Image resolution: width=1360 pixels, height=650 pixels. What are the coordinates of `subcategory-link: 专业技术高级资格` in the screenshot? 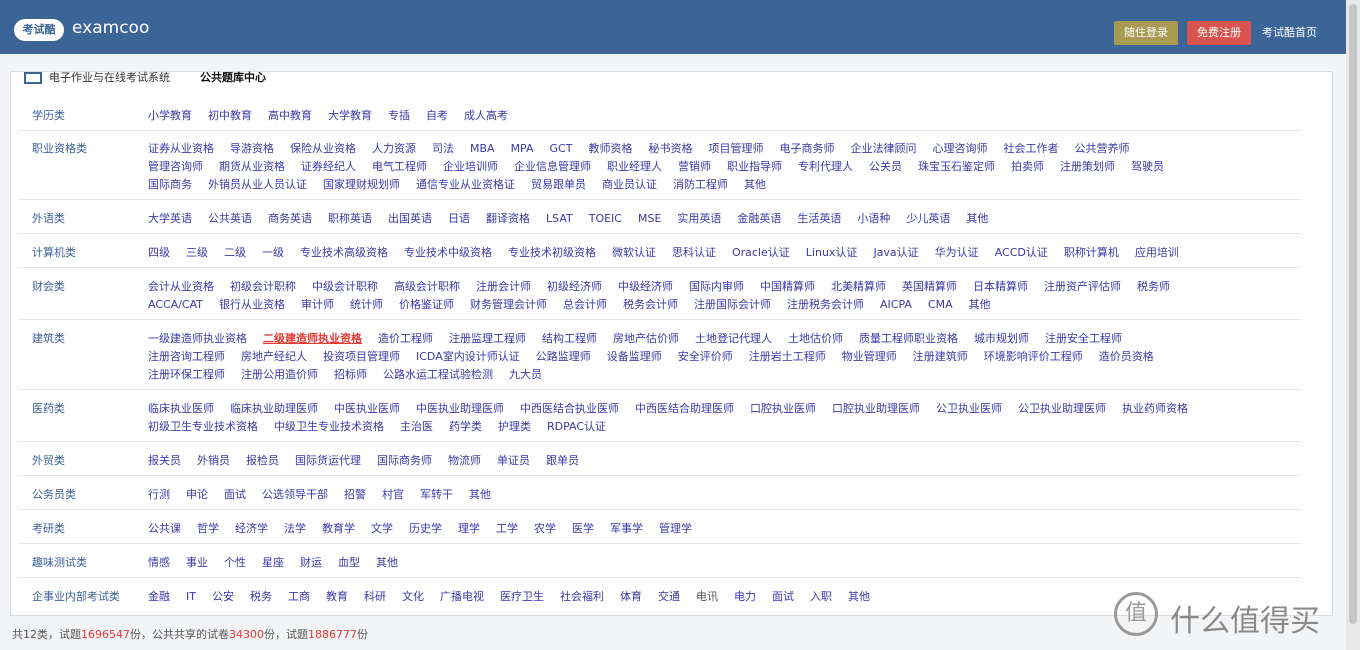 It's located at (344, 252).